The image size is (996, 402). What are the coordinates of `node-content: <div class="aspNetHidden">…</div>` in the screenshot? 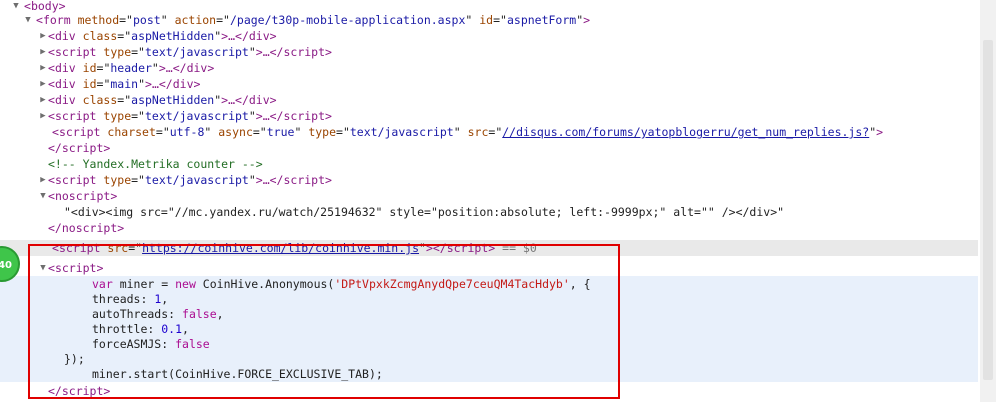 It's located at (162, 36).